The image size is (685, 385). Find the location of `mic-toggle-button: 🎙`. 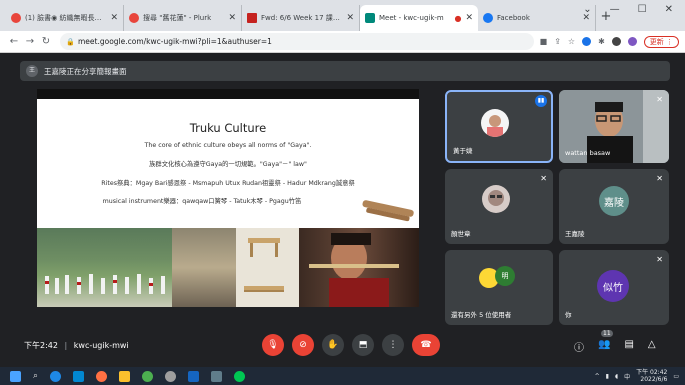

mic-toggle-button: 🎙 is located at coordinates (273, 345).